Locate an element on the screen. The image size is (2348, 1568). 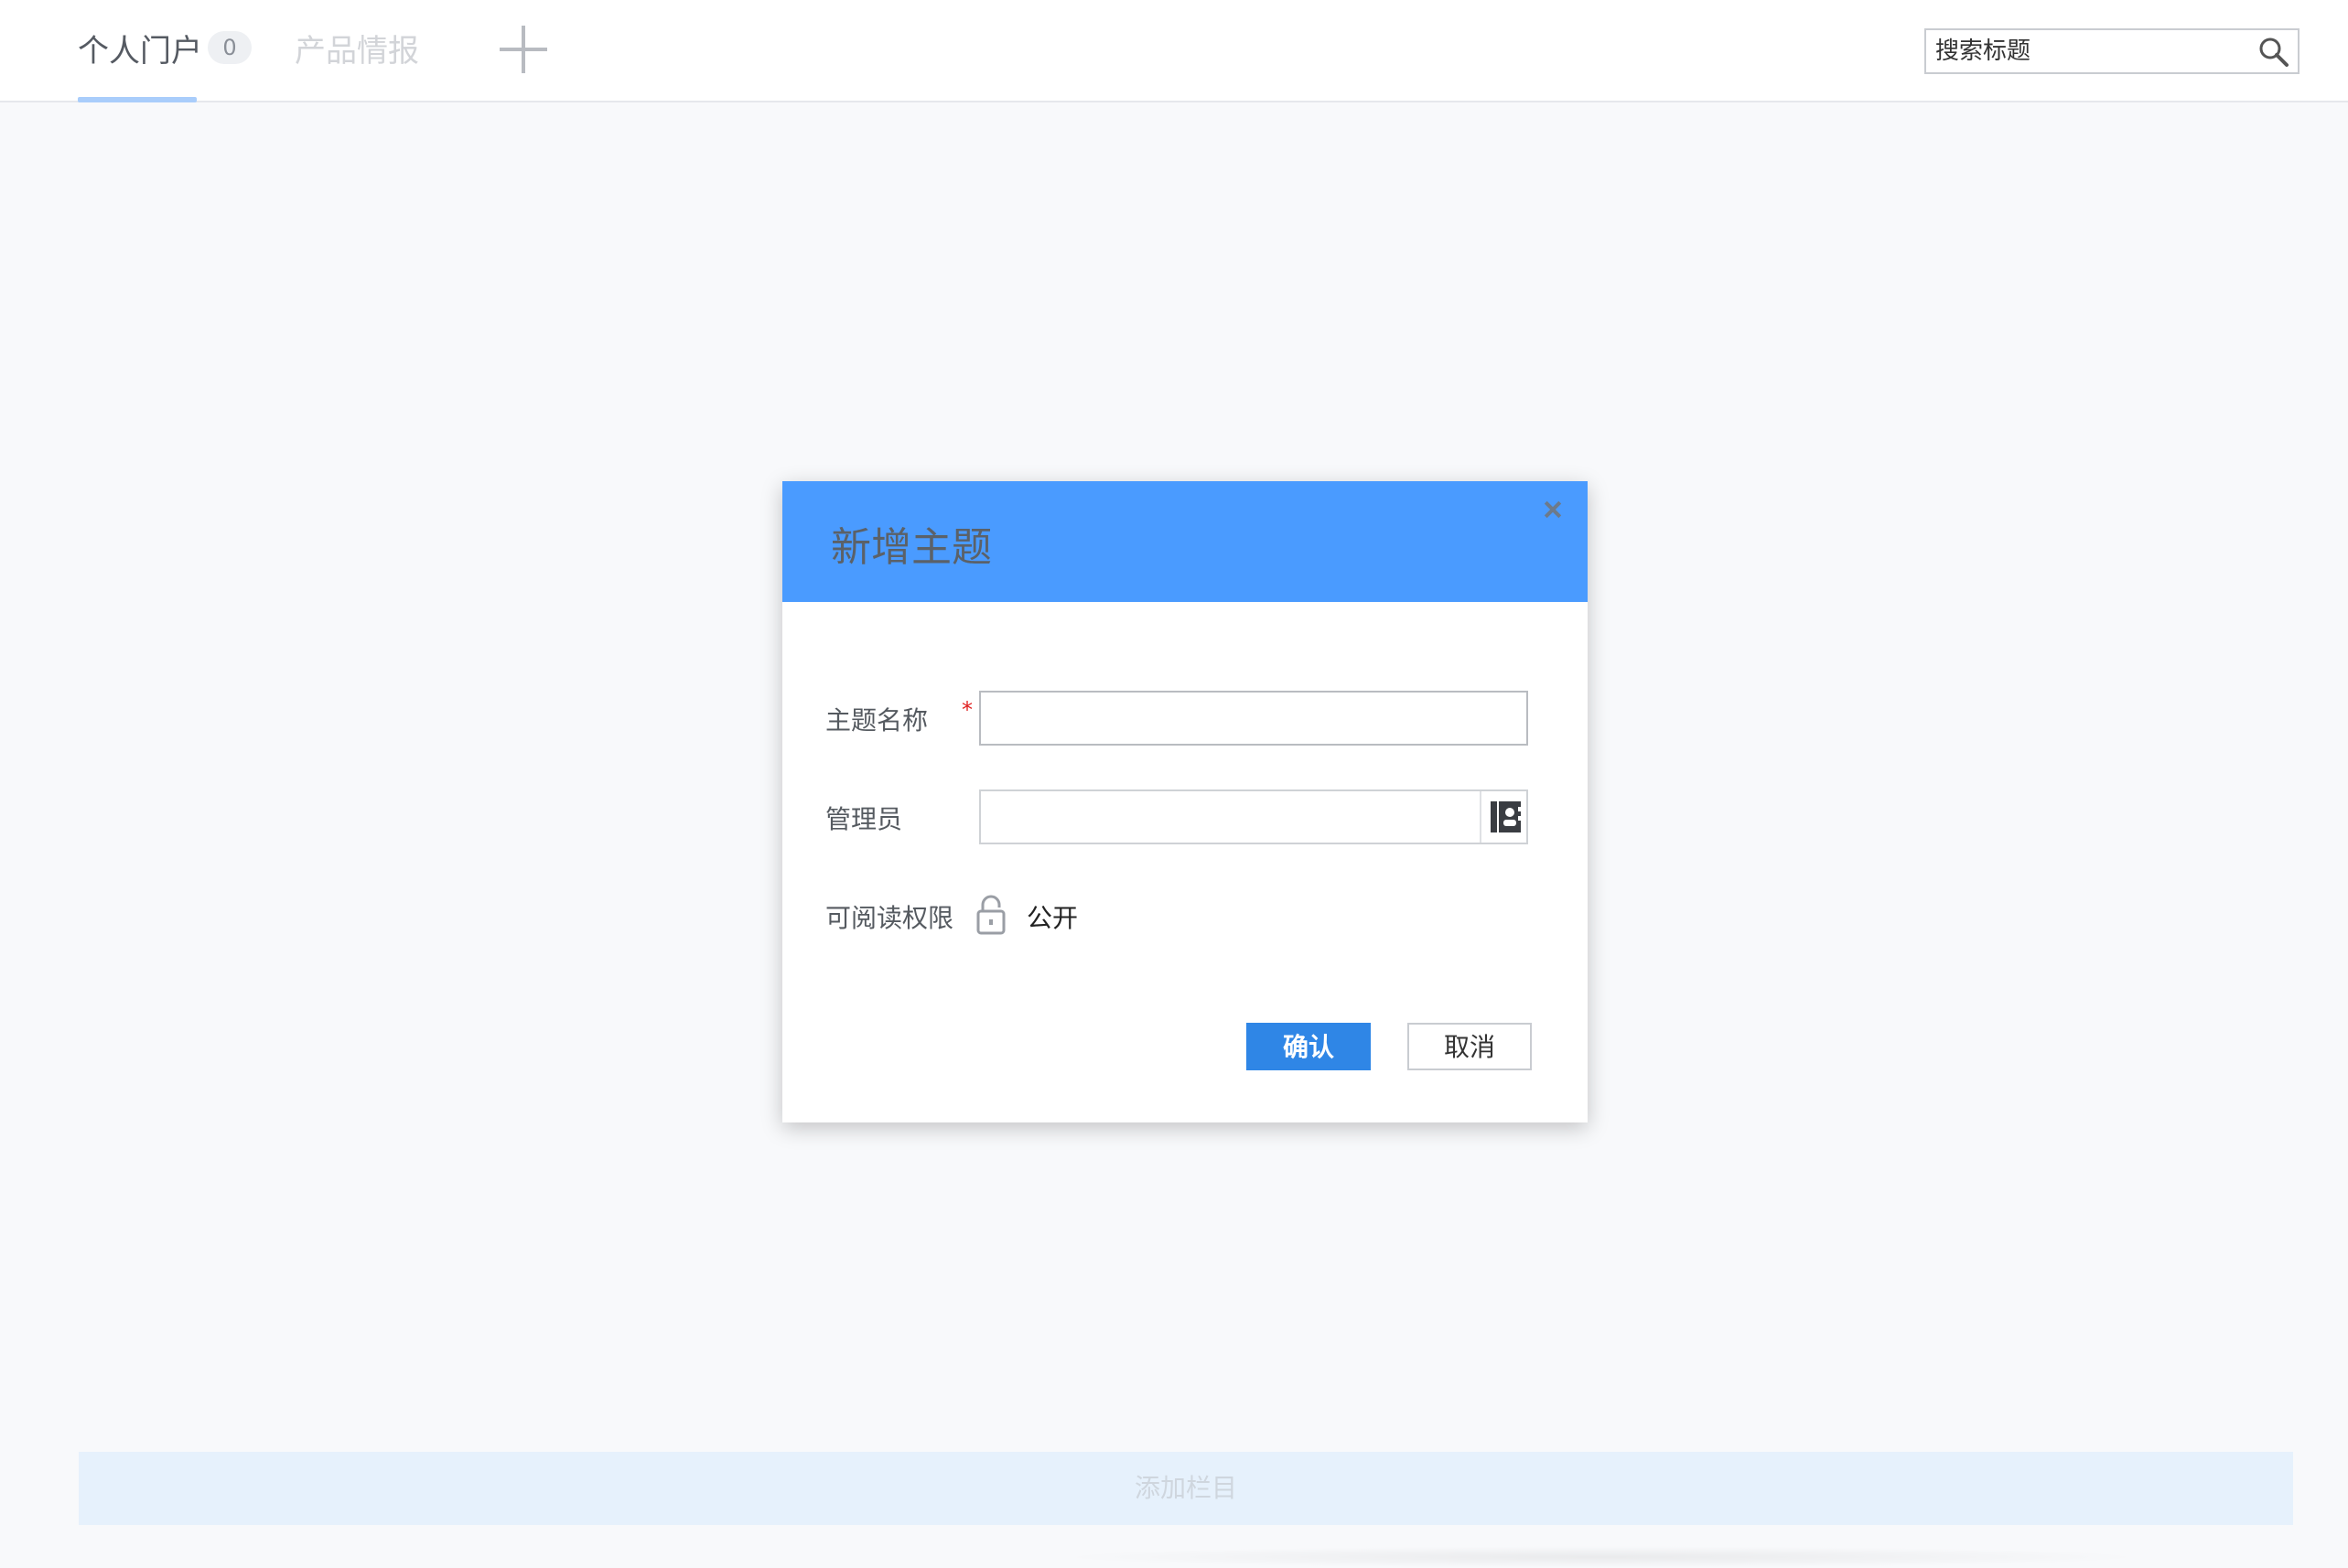
cancel-button: 取消 is located at coordinates (1470, 1046).